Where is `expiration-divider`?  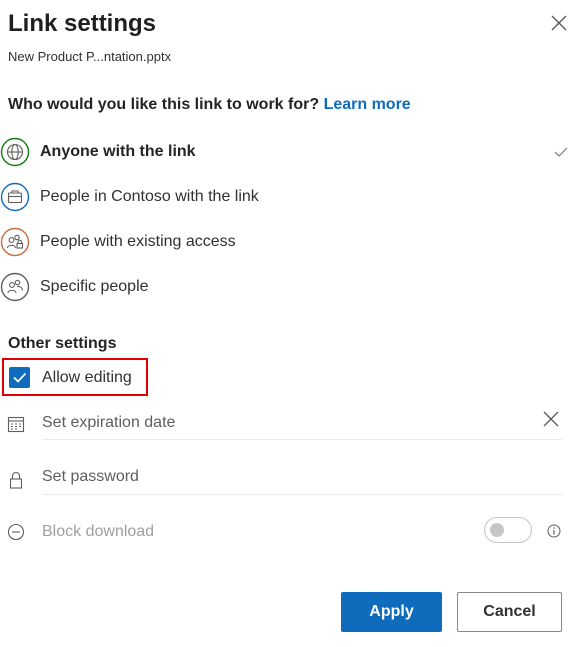
expiration-divider is located at coordinates (302, 439).